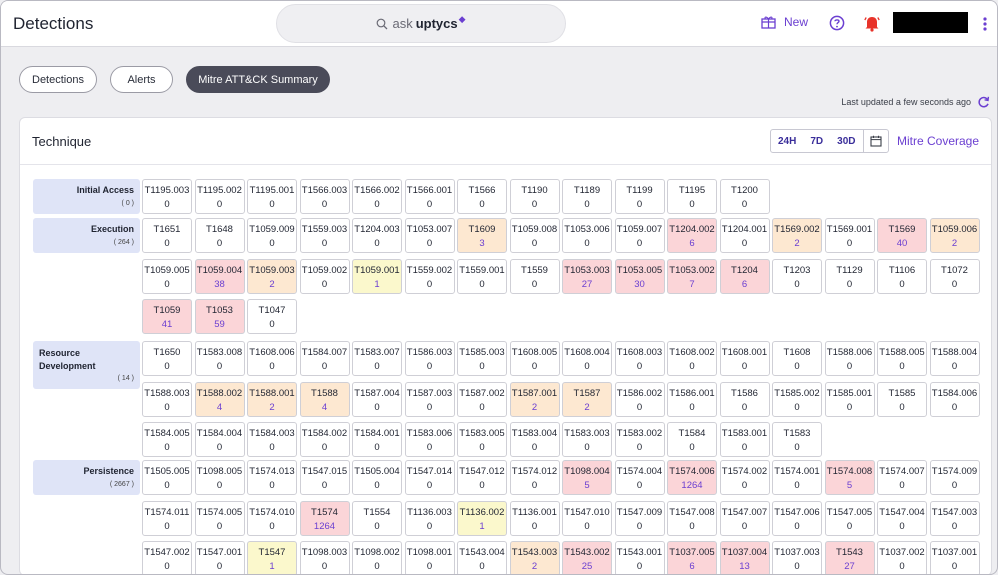  Describe the element at coordinates (534, 276) in the screenshot. I see `technique-cell: T1559 0` at that location.